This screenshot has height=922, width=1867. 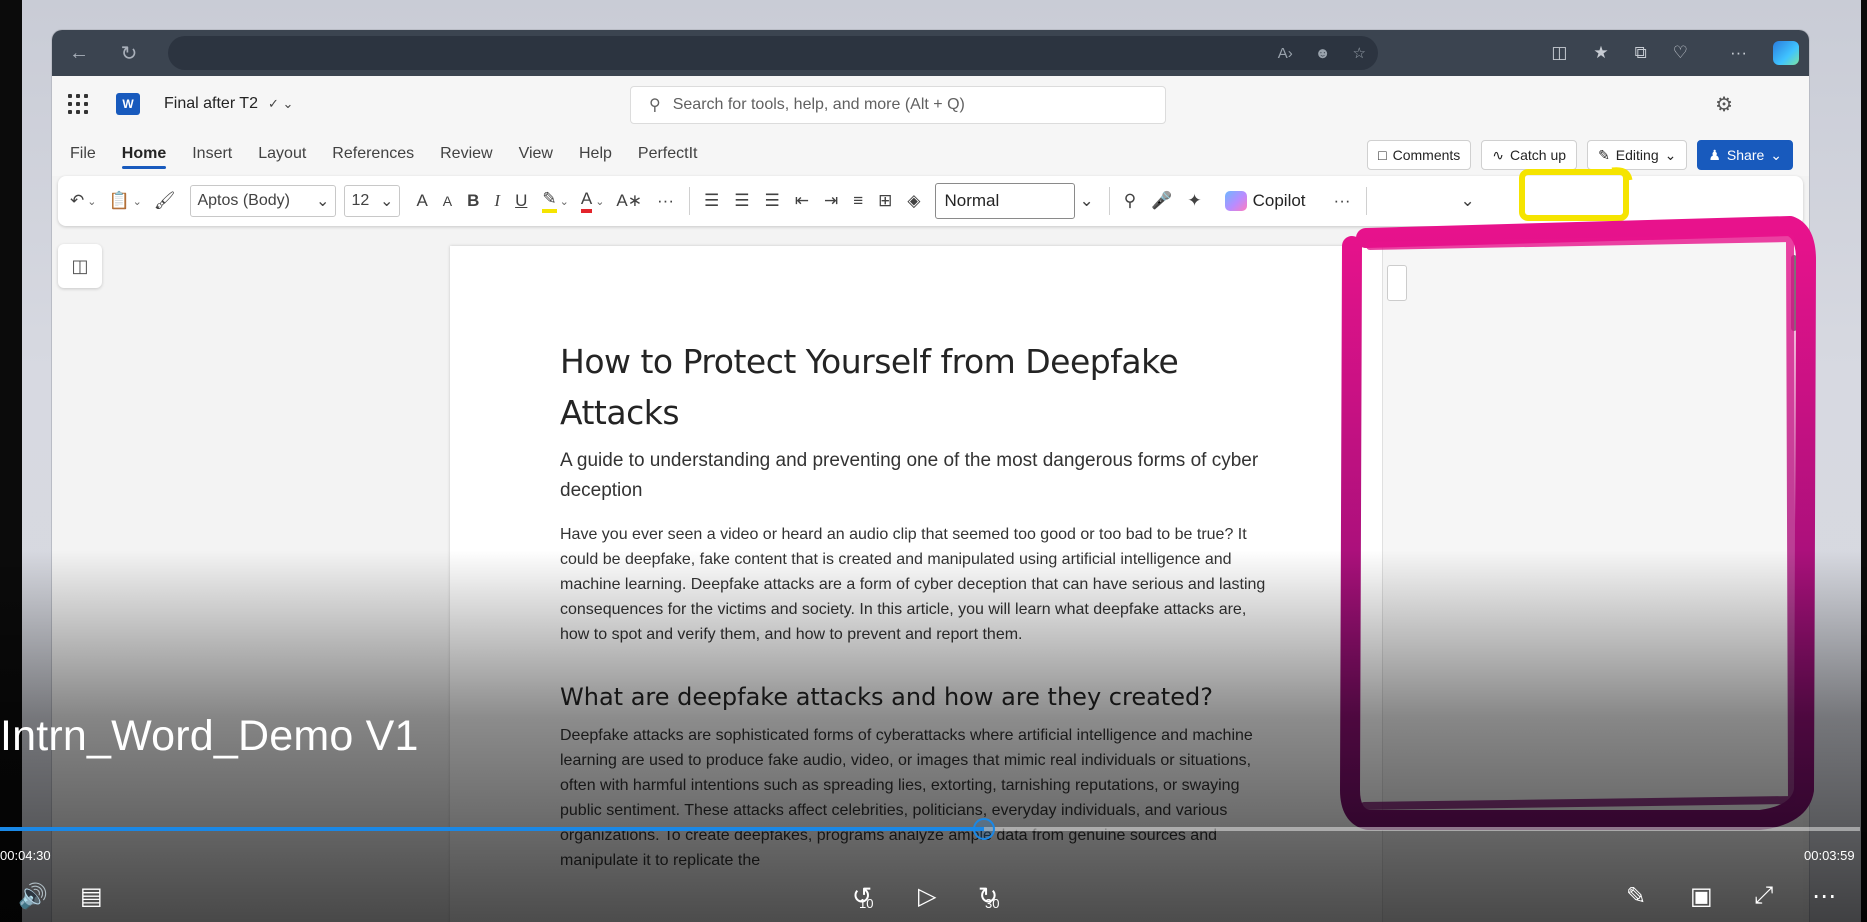 What do you see at coordinates (1600, 53) in the screenshot?
I see `favorites-icon: ★` at bounding box center [1600, 53].